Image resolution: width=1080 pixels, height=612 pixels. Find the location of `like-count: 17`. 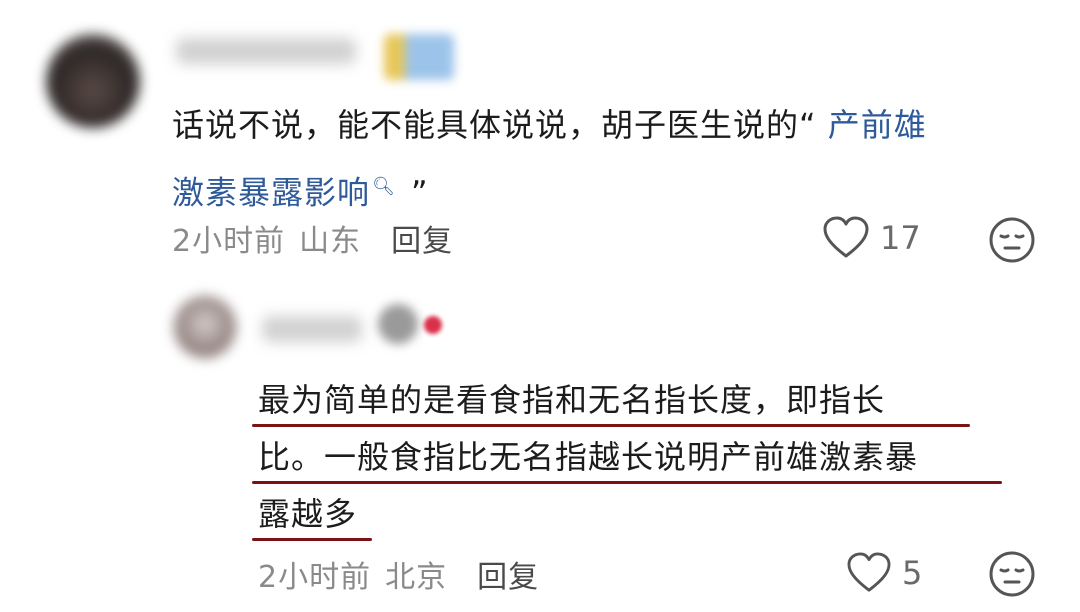

like-count: 17 is located at coordinates (900, 238).